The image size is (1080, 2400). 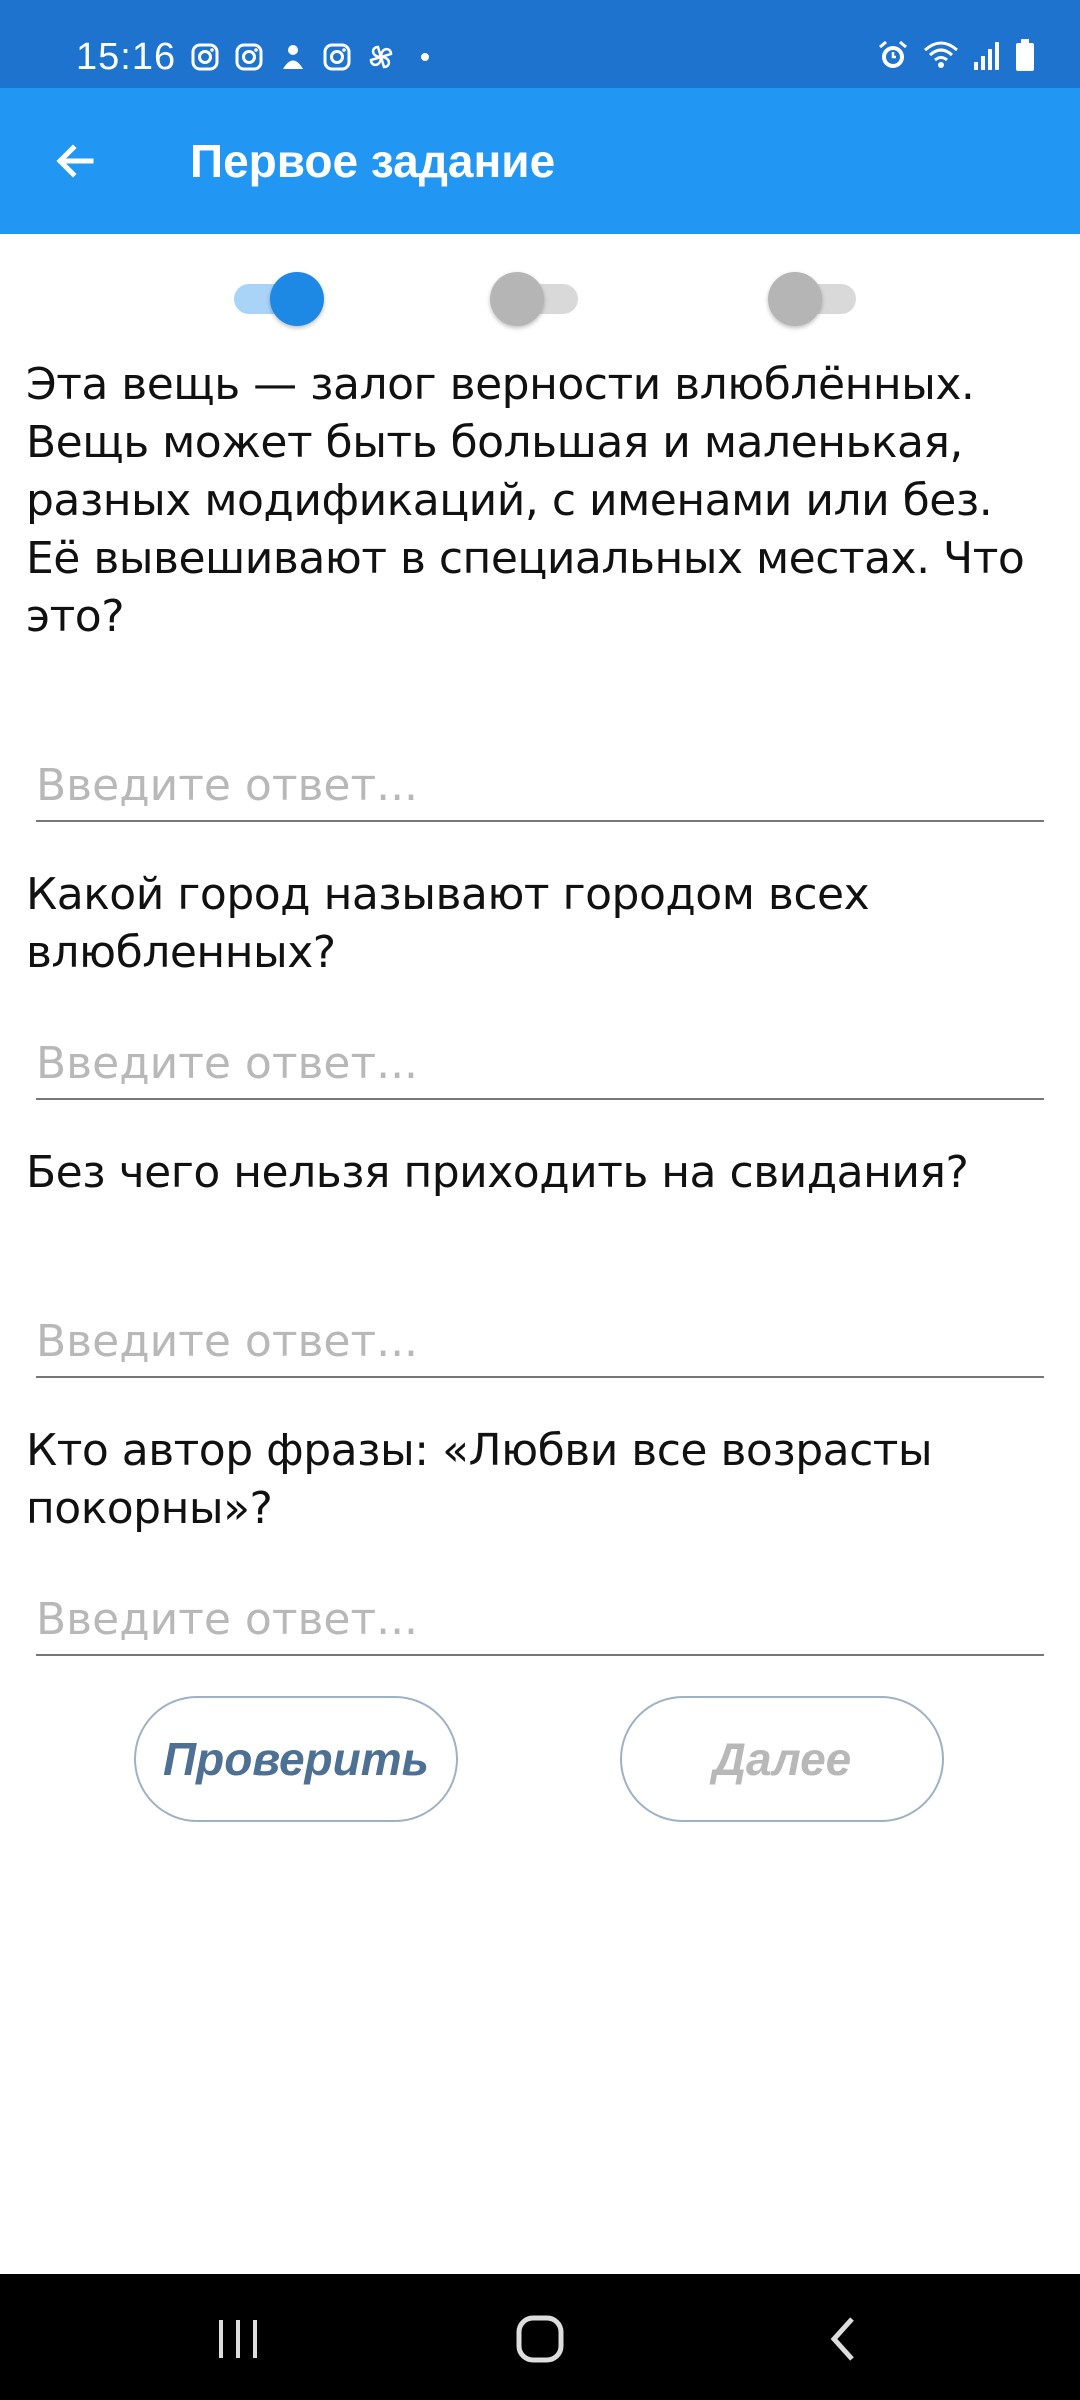 What do you see at coordinates (540, 44) in the screenshot?
I see `status-bar: 15:16` at bounding box center [540, 44].